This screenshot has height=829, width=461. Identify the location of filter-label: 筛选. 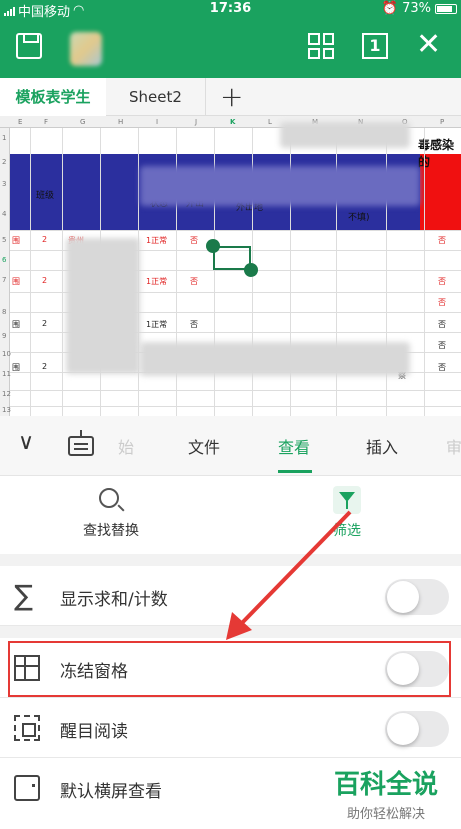
(347, 531).